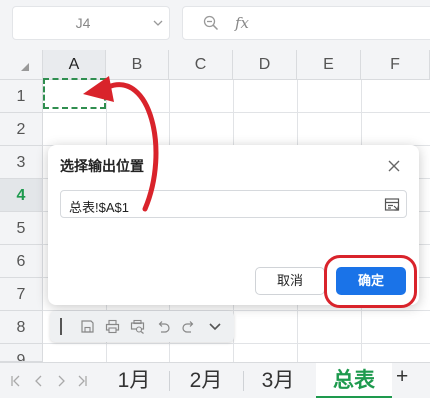 The width and height of the screenshot is (430, 398). What do you see at coordinates (278, 380) in the screenshot?
I see `sheet-tab-mar: 3月` at bounding box center [278, 380].